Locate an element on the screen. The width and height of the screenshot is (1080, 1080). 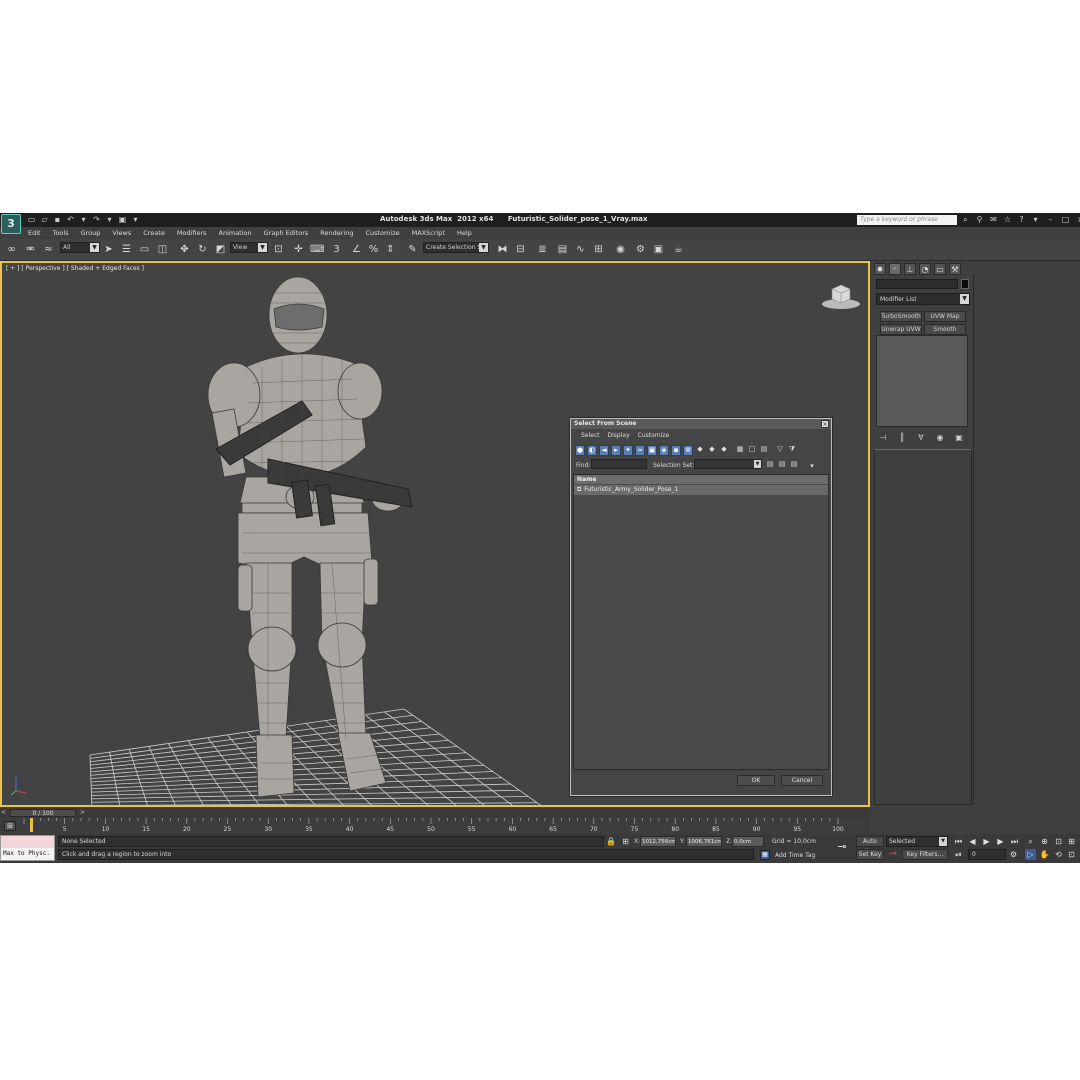
time-configuration-icon: ⚙ is located at coordinates (1013, 854).